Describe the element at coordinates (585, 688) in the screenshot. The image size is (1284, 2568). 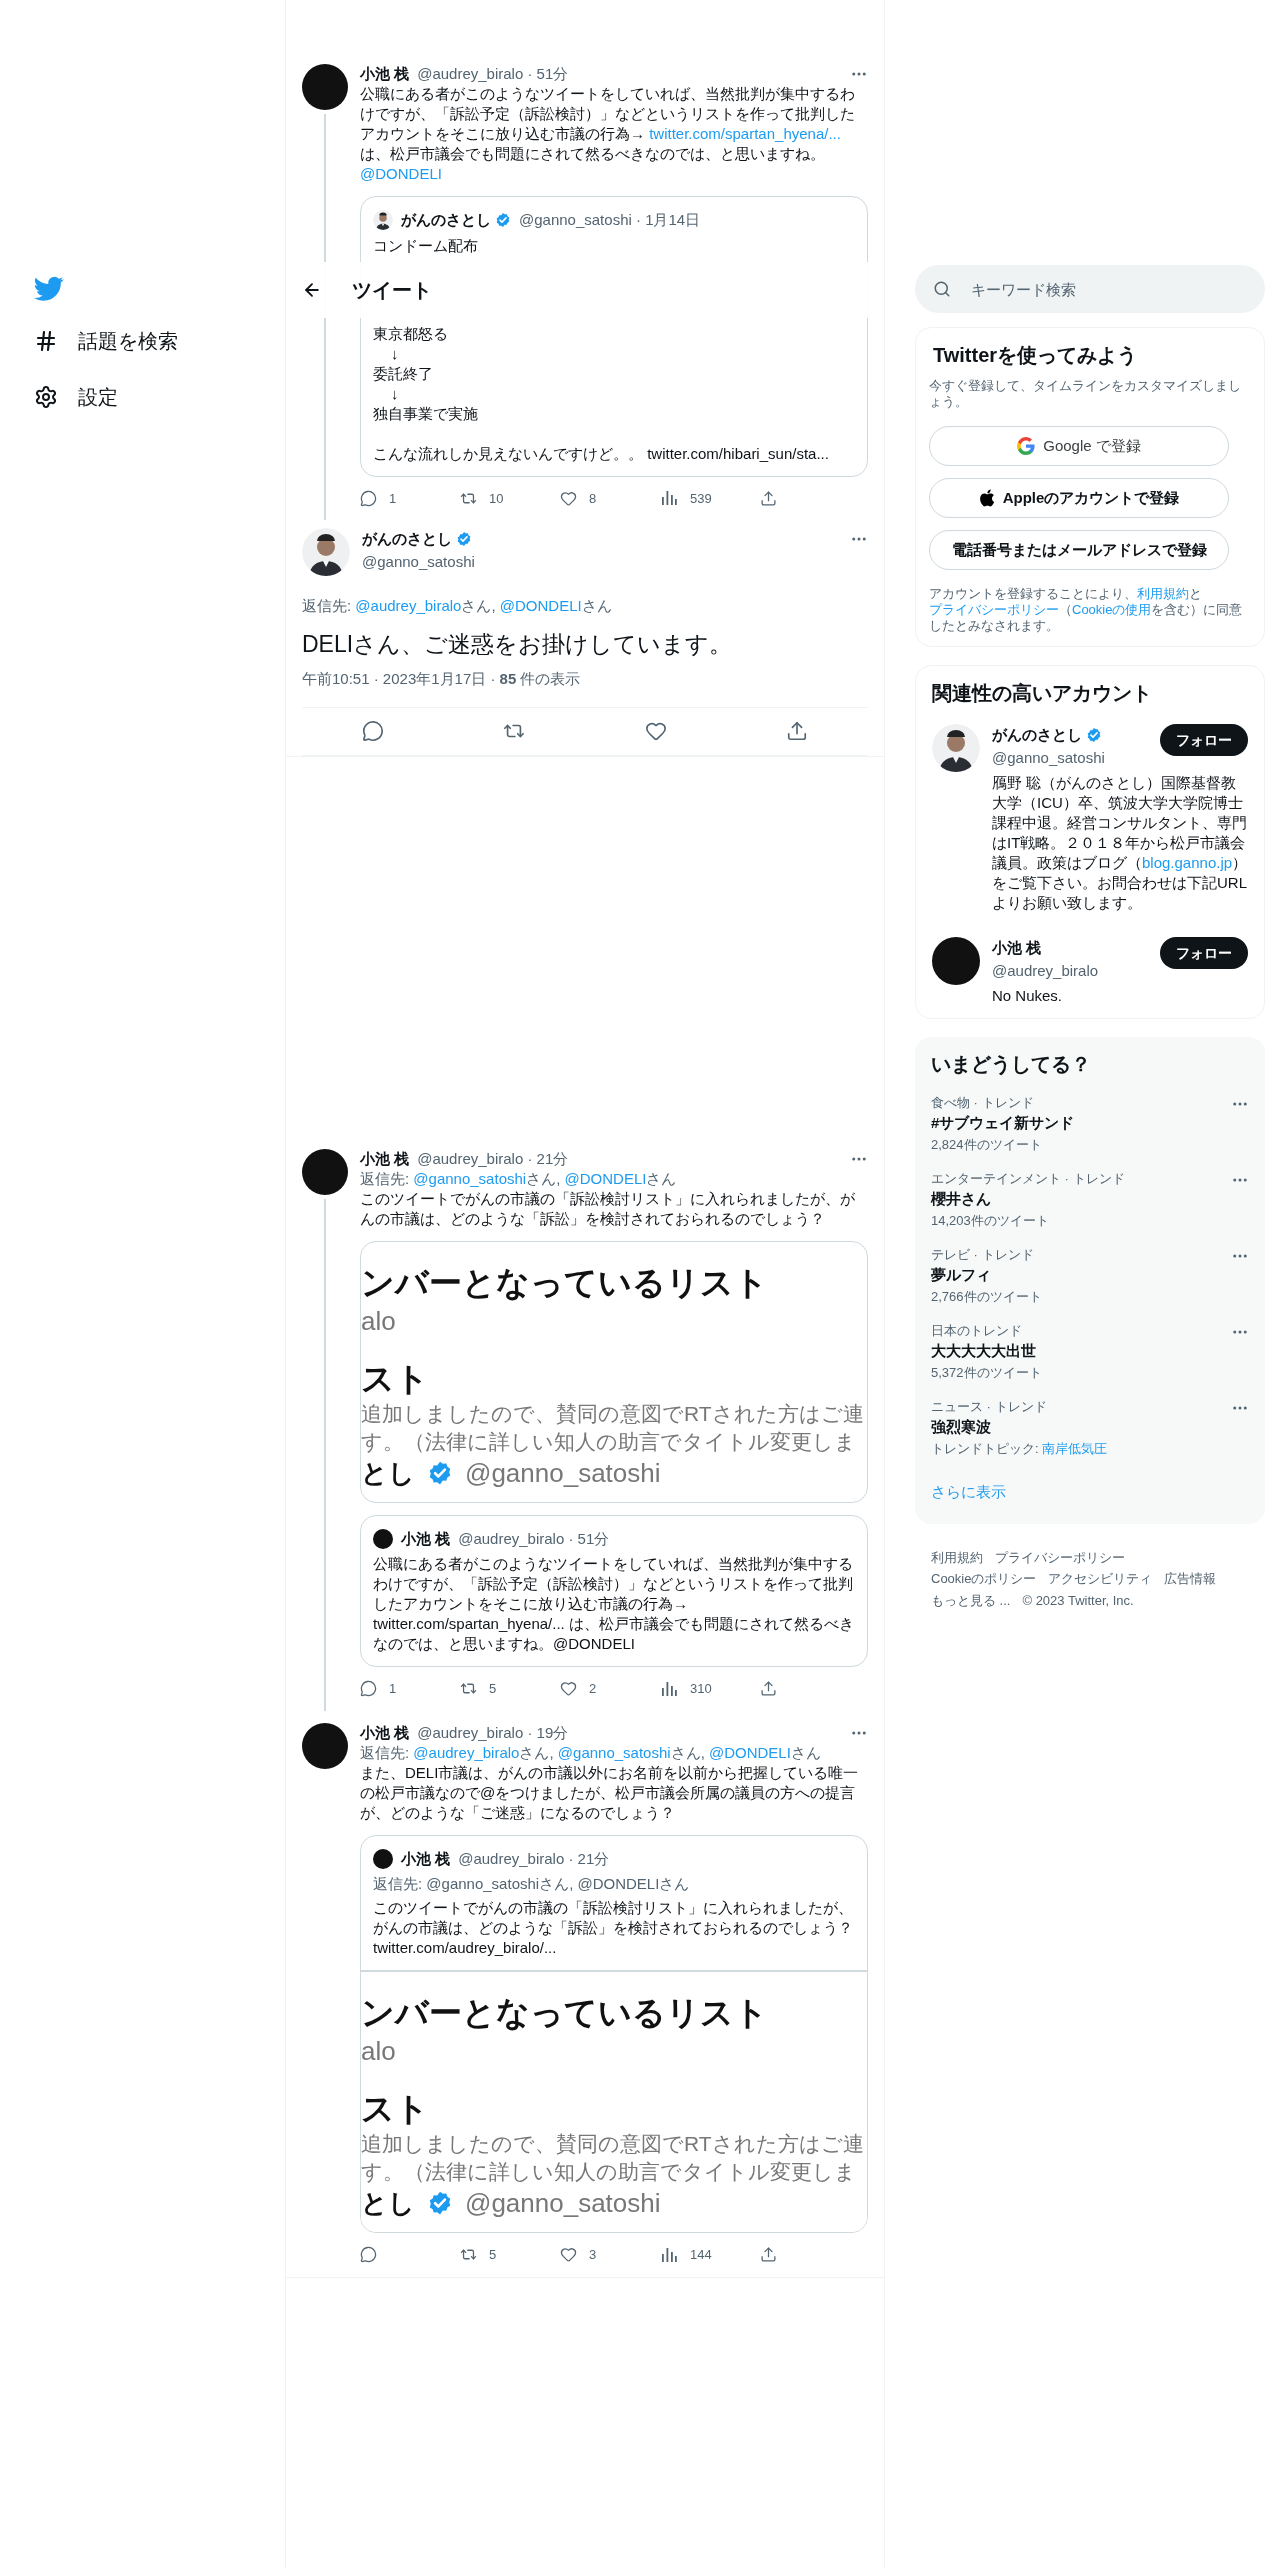
I see `tweet-meta: 午前10:51 · 2023年1月17日 · 85 件の表示` at that location.